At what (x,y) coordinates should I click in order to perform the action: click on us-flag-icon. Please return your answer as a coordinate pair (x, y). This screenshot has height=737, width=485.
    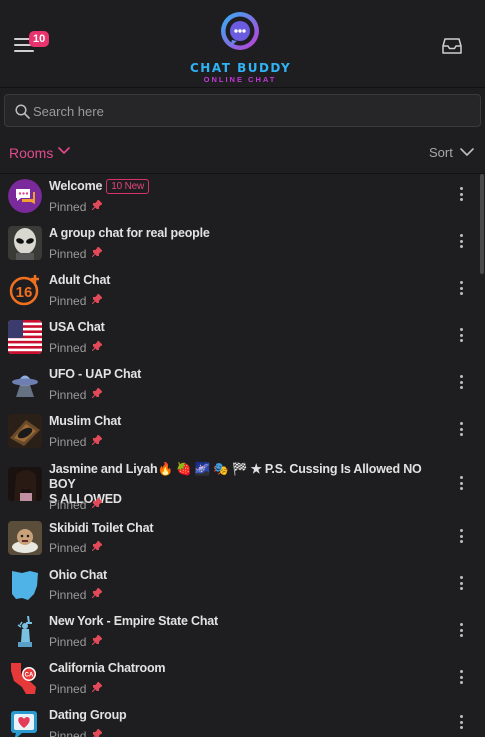
    Looking at the image, I should click on (25, 337).